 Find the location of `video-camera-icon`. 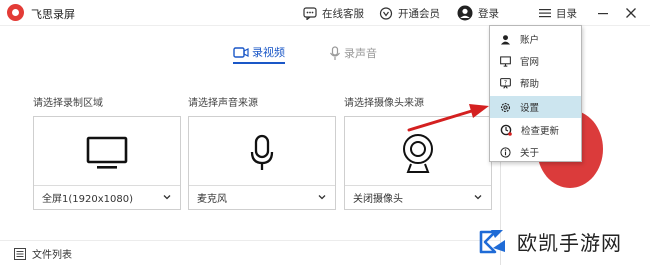

video-camera-icon is located at coordinates (241, 52).